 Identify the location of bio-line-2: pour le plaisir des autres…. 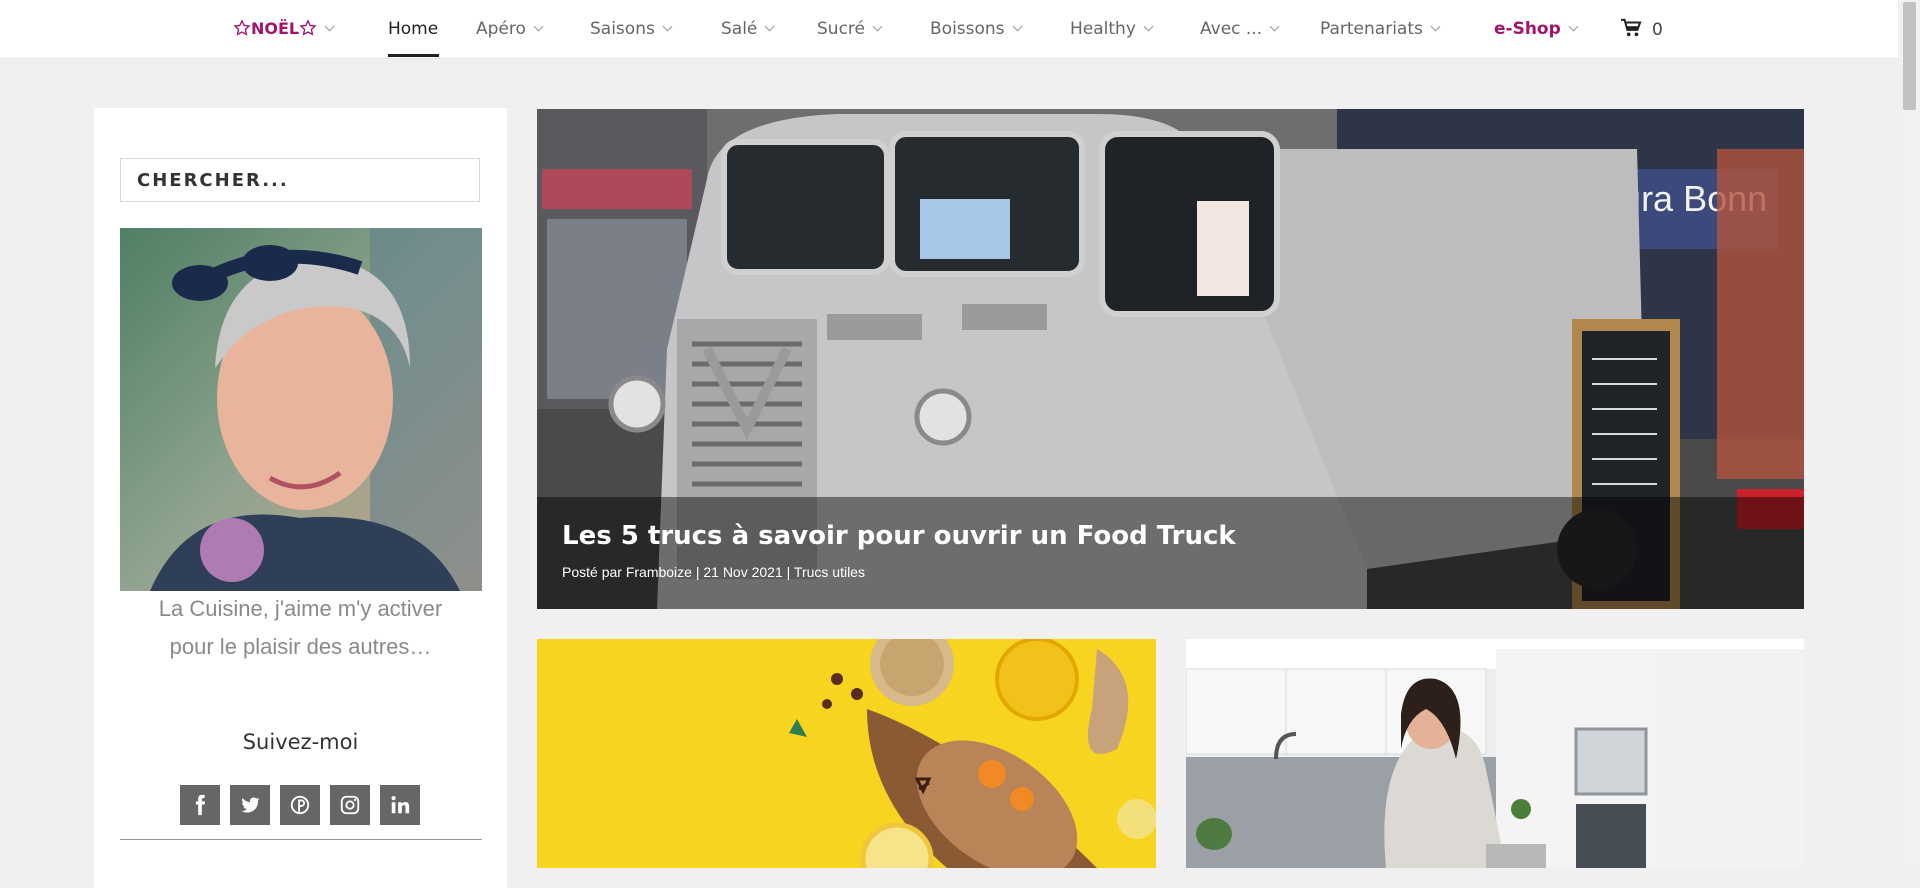
(300, 646).